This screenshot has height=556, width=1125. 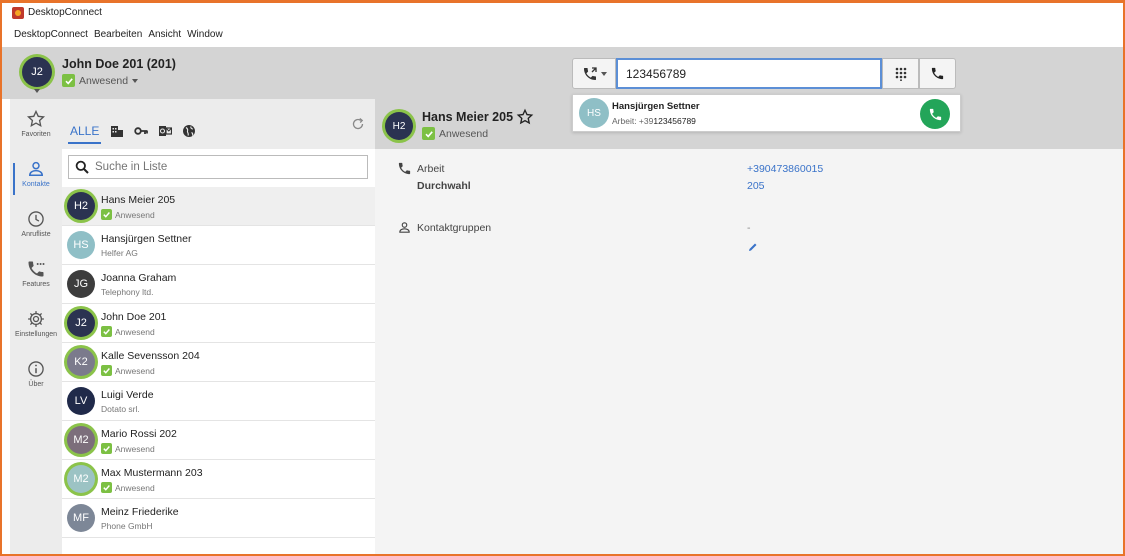 What do you see at coordinates (358, 124) in the screenshot?
I see `refresh-icon` at bounding box center [358, 124].